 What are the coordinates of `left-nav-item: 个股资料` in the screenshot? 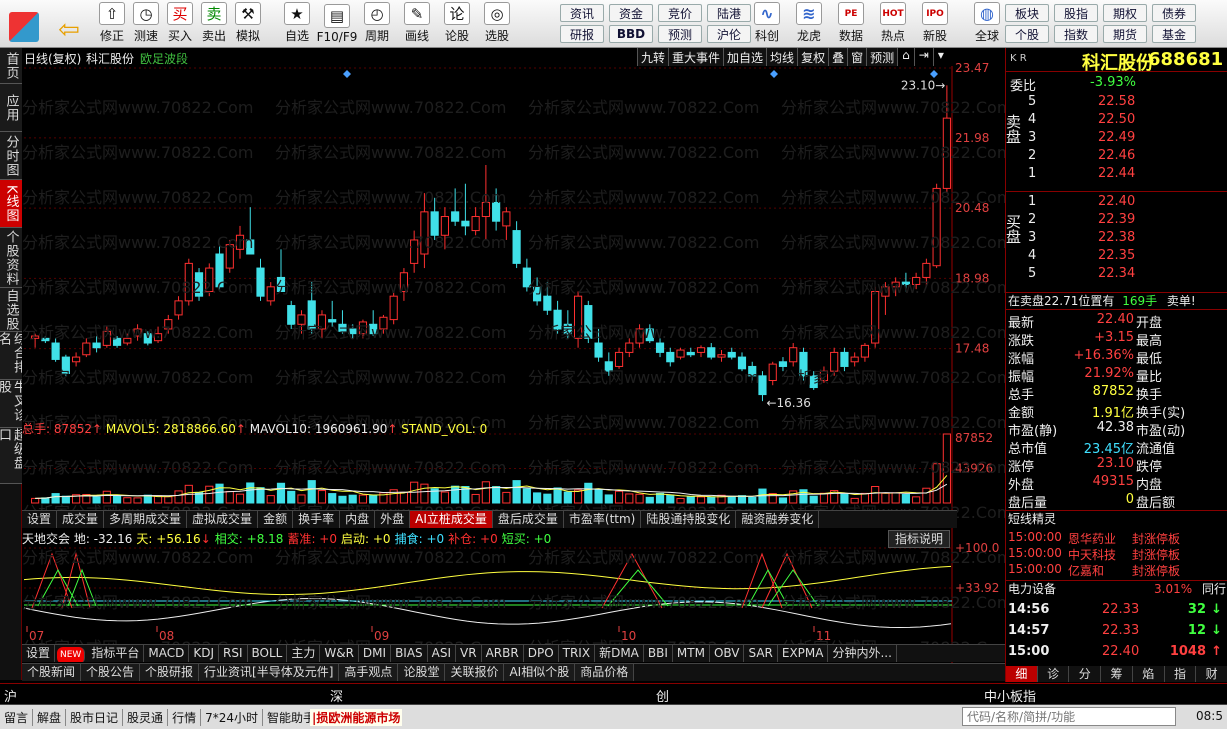 It's located at (11, 258).